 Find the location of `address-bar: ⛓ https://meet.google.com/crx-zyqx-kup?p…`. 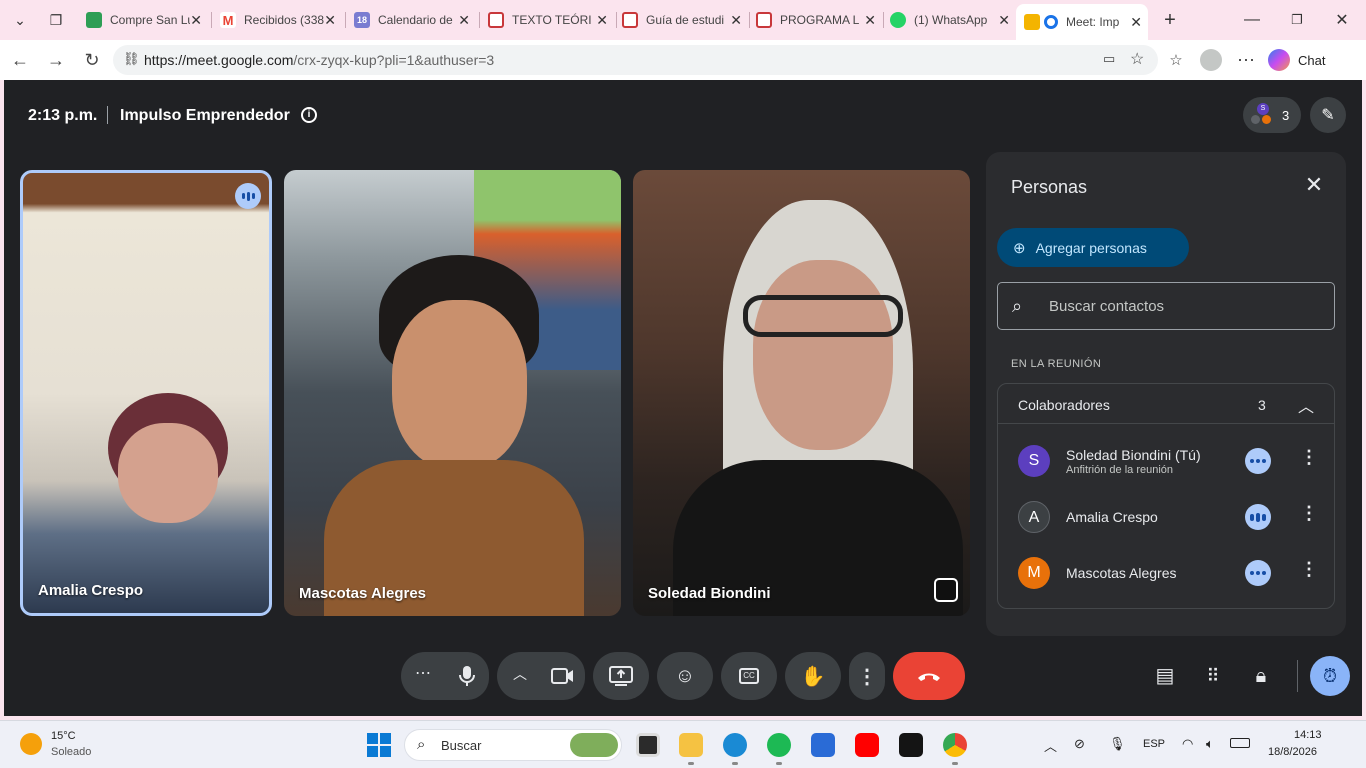

address-bar: ⛓ https://meet.google.com/crx-zyqx-kup?p… is located at coordinates (635, 60).